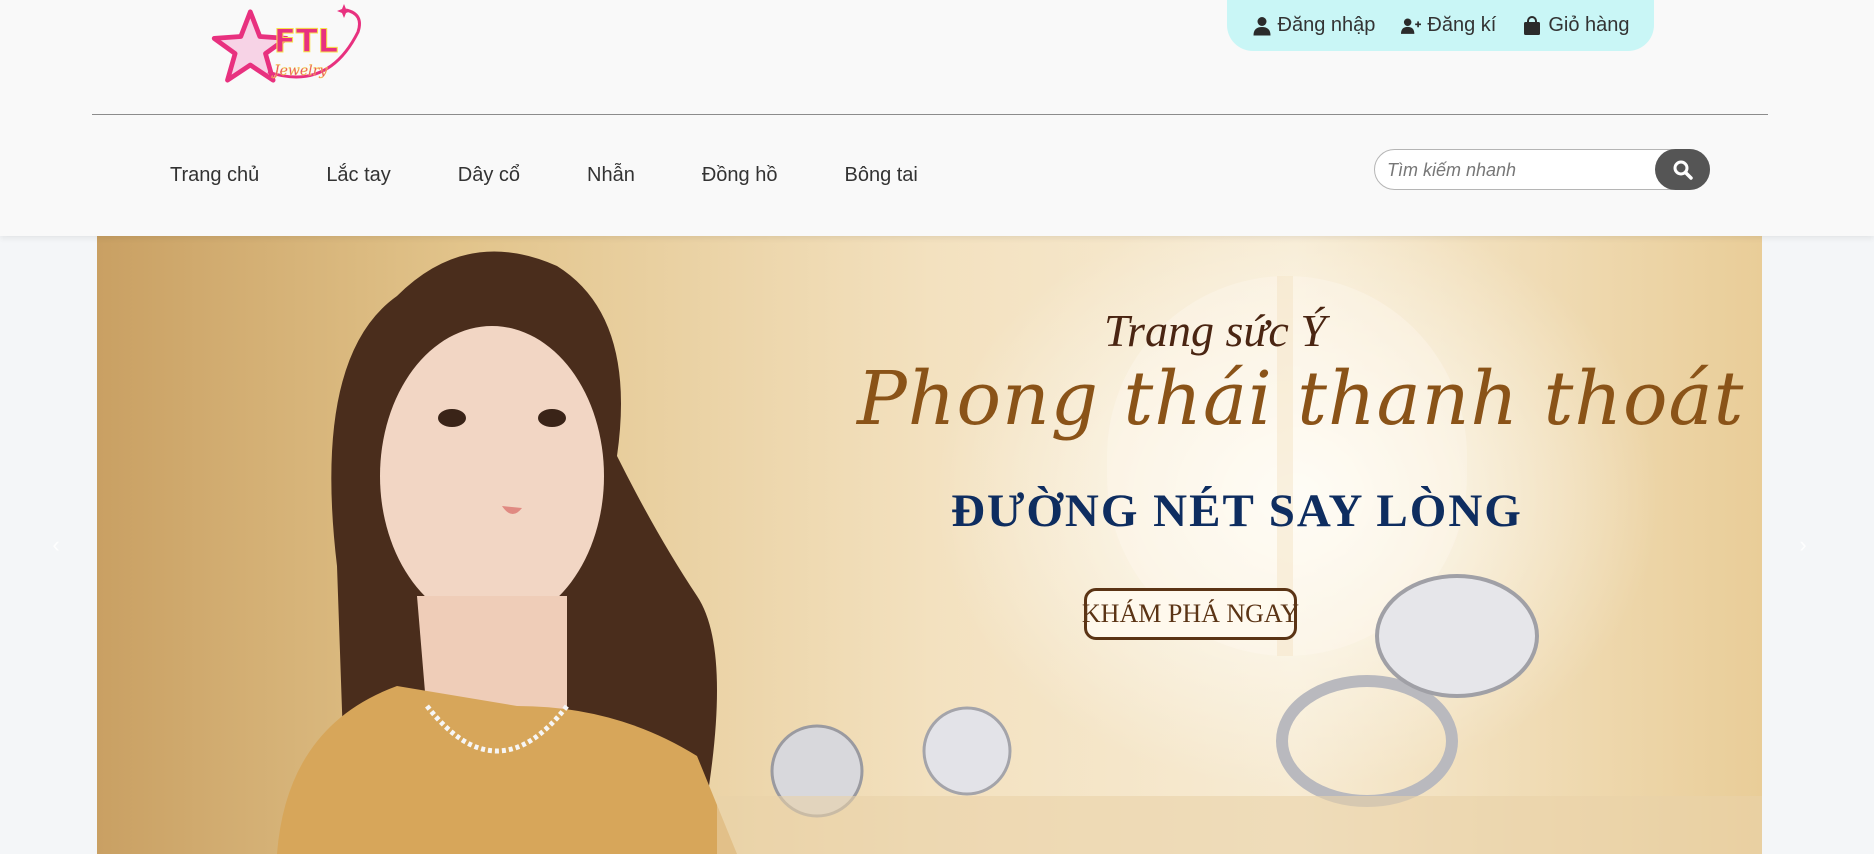 This screenshot has width=1874, height=854. What do you see at coordinates (930, 114) in the screenshot?
I see `header-divider` at bounding box center [930, 114].